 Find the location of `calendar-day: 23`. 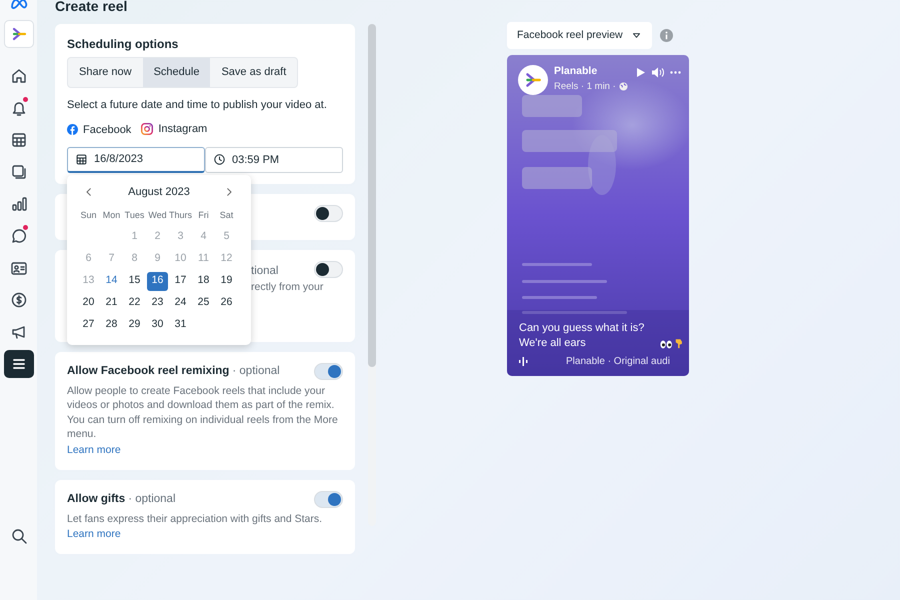

calendar-day: 23 is located at coordinates (157, 303).